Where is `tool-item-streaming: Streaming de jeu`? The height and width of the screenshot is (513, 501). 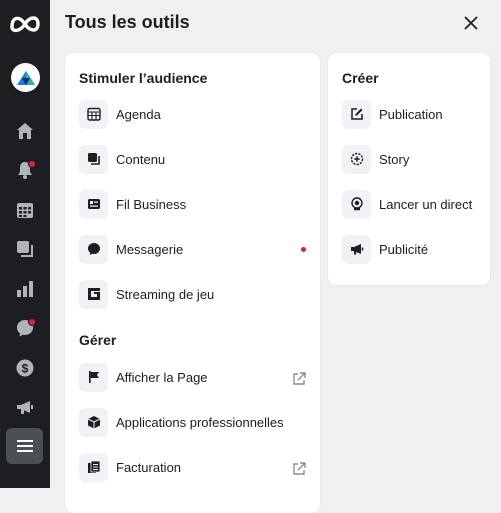 tool-item-streaming: Streaming de jeu is located at coordinates (146, 294).